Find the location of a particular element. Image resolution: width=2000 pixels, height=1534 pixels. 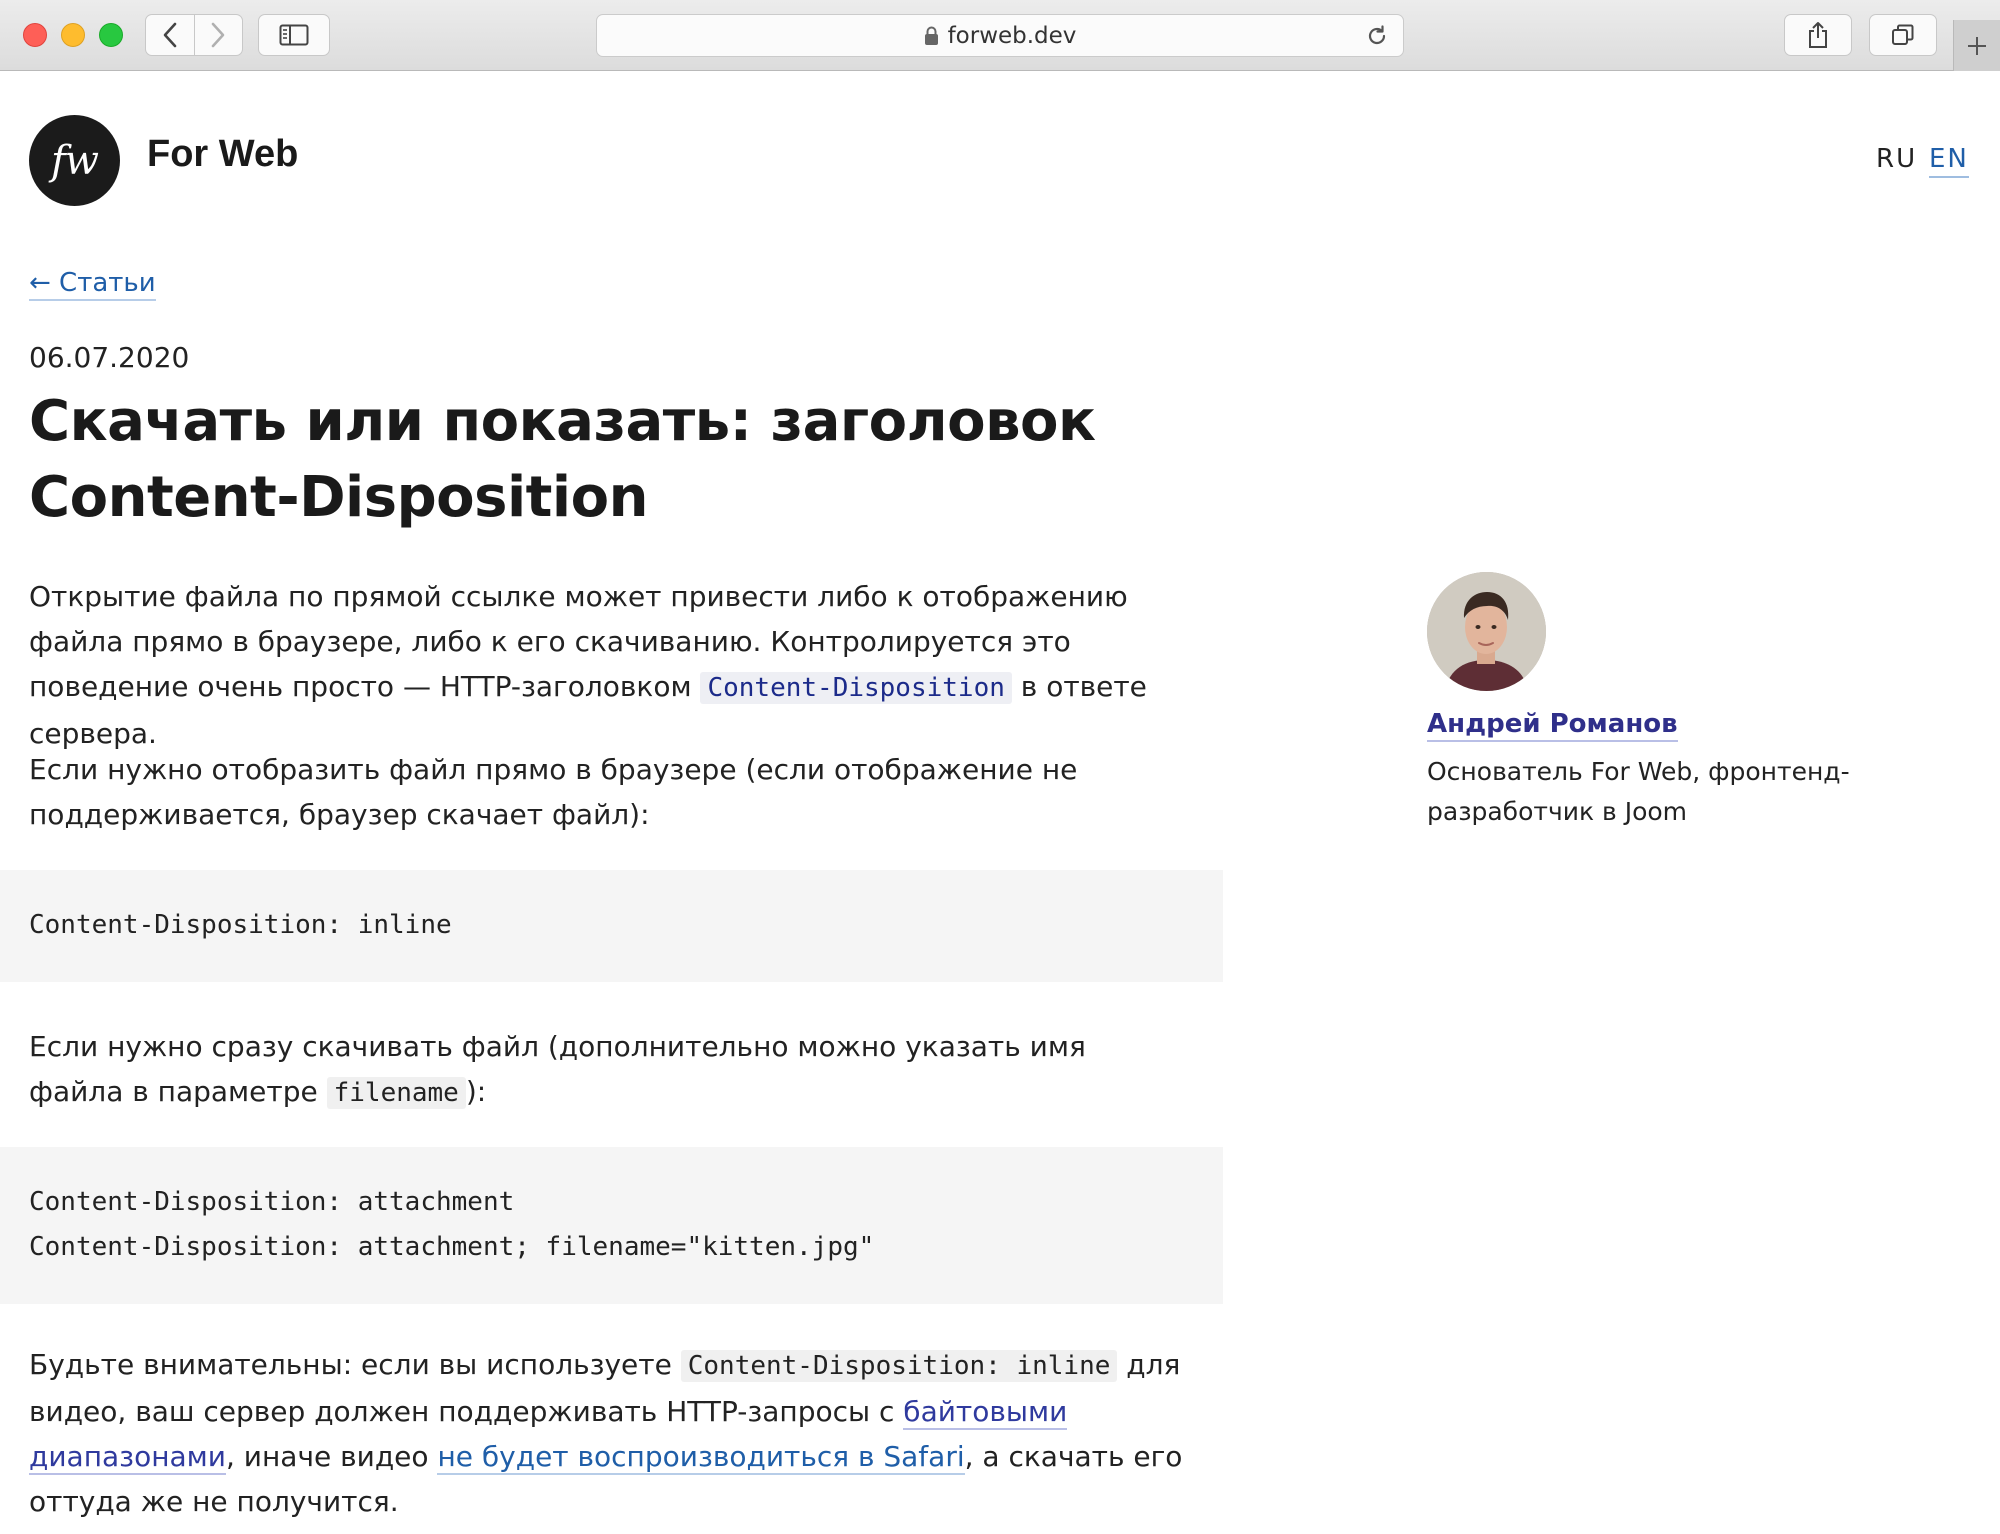

history-nav-group is located at coordinates (194, 35).